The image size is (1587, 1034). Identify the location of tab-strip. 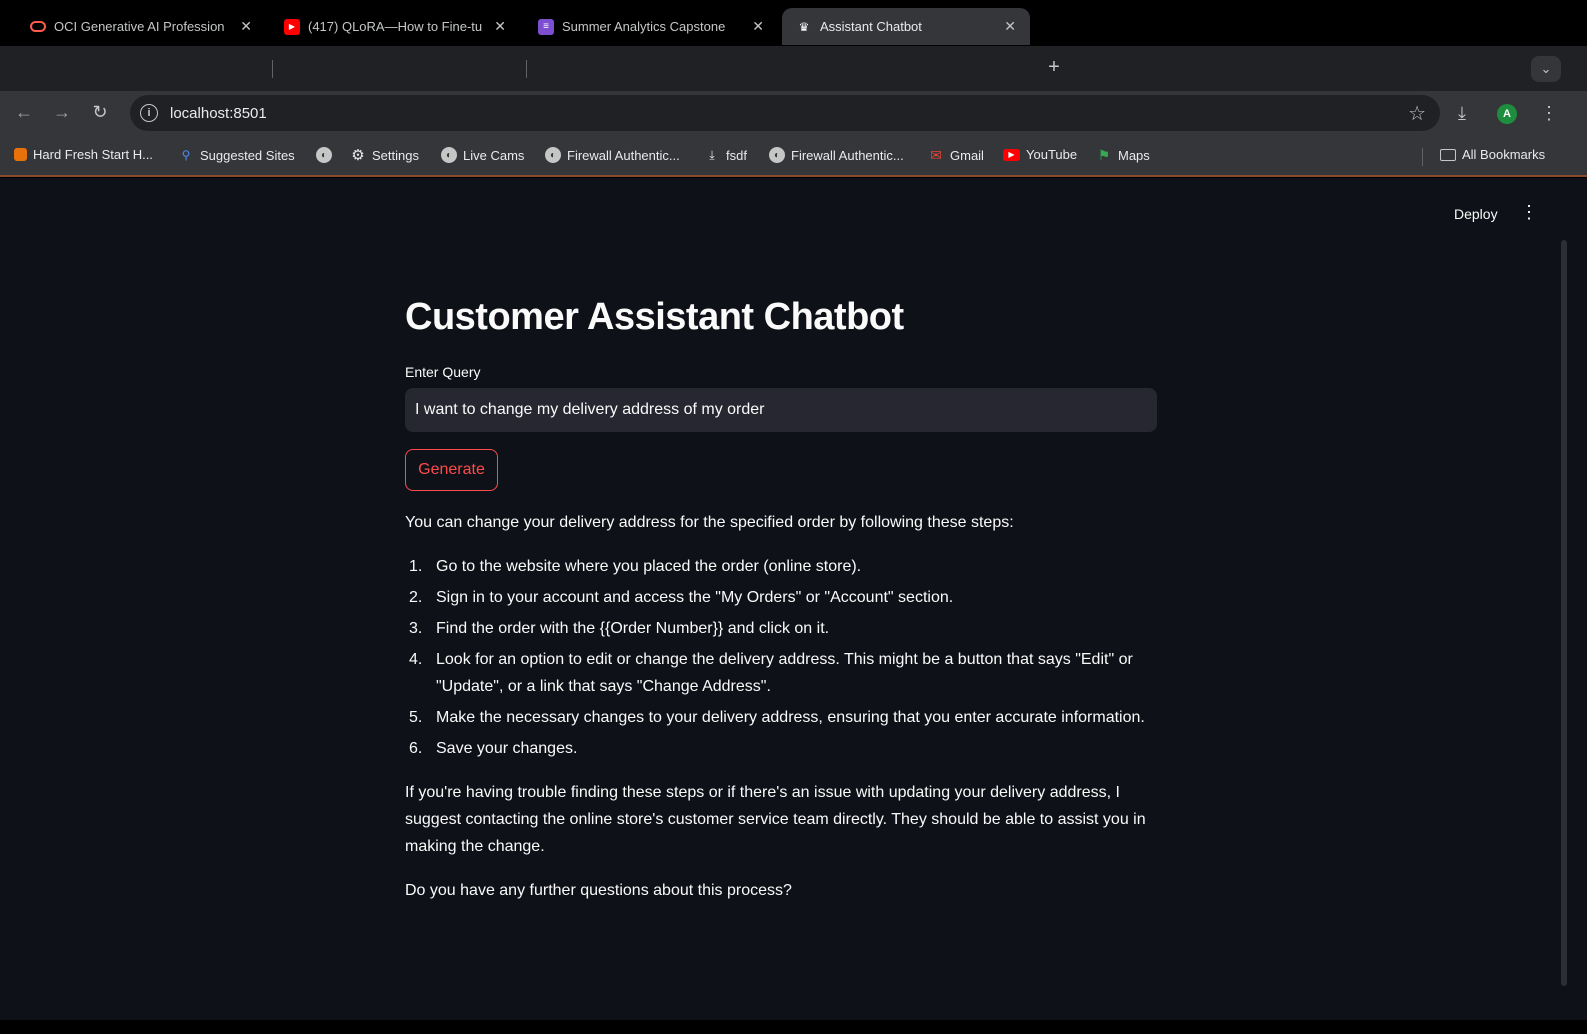
(793, 68).